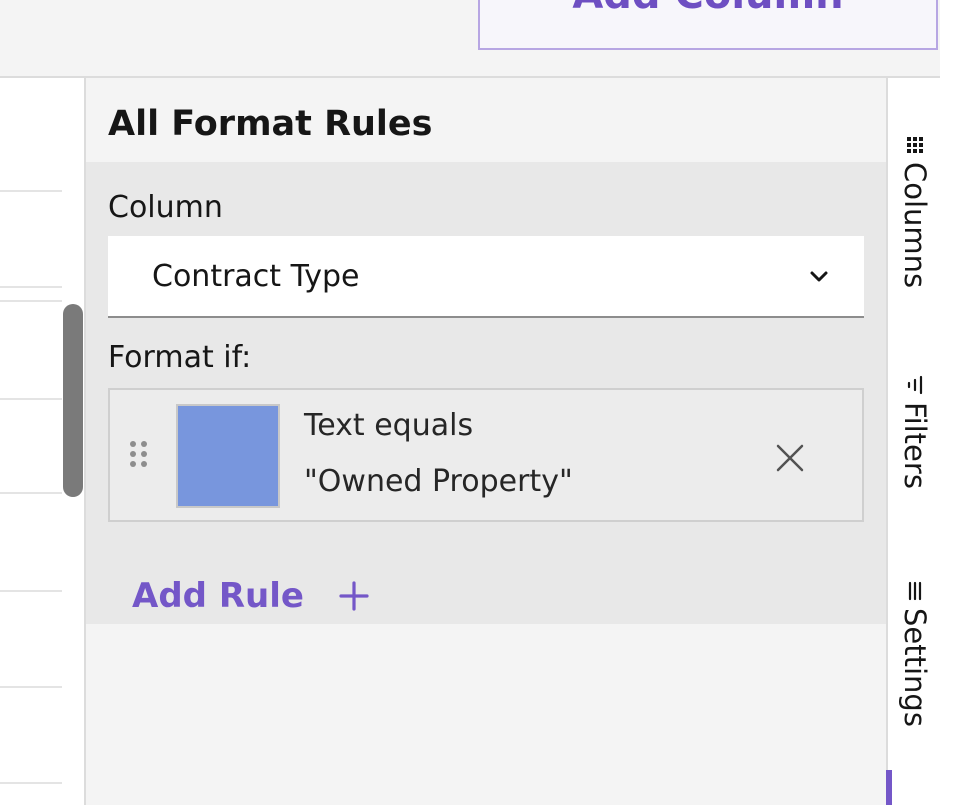 The height and width of the screenshot is (805, 953). Describe the element at coordinates (256, 276) in the screenshot. I see `column-select-value: Contract Type` at that location.